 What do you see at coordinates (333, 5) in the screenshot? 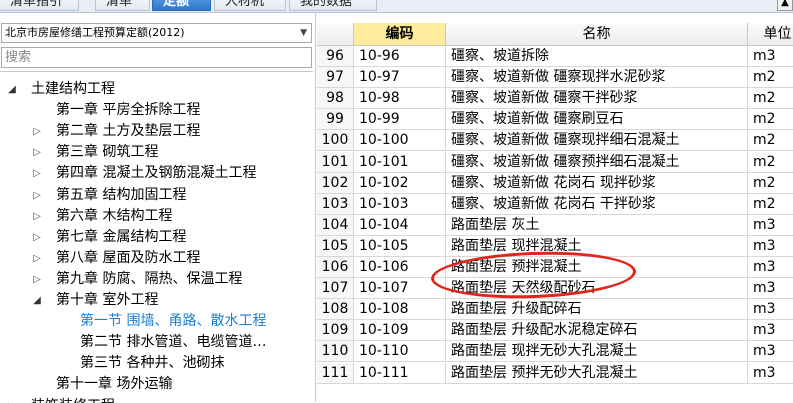
I see `tab-my-data: 我的数据` at bounding box center [333, 5].